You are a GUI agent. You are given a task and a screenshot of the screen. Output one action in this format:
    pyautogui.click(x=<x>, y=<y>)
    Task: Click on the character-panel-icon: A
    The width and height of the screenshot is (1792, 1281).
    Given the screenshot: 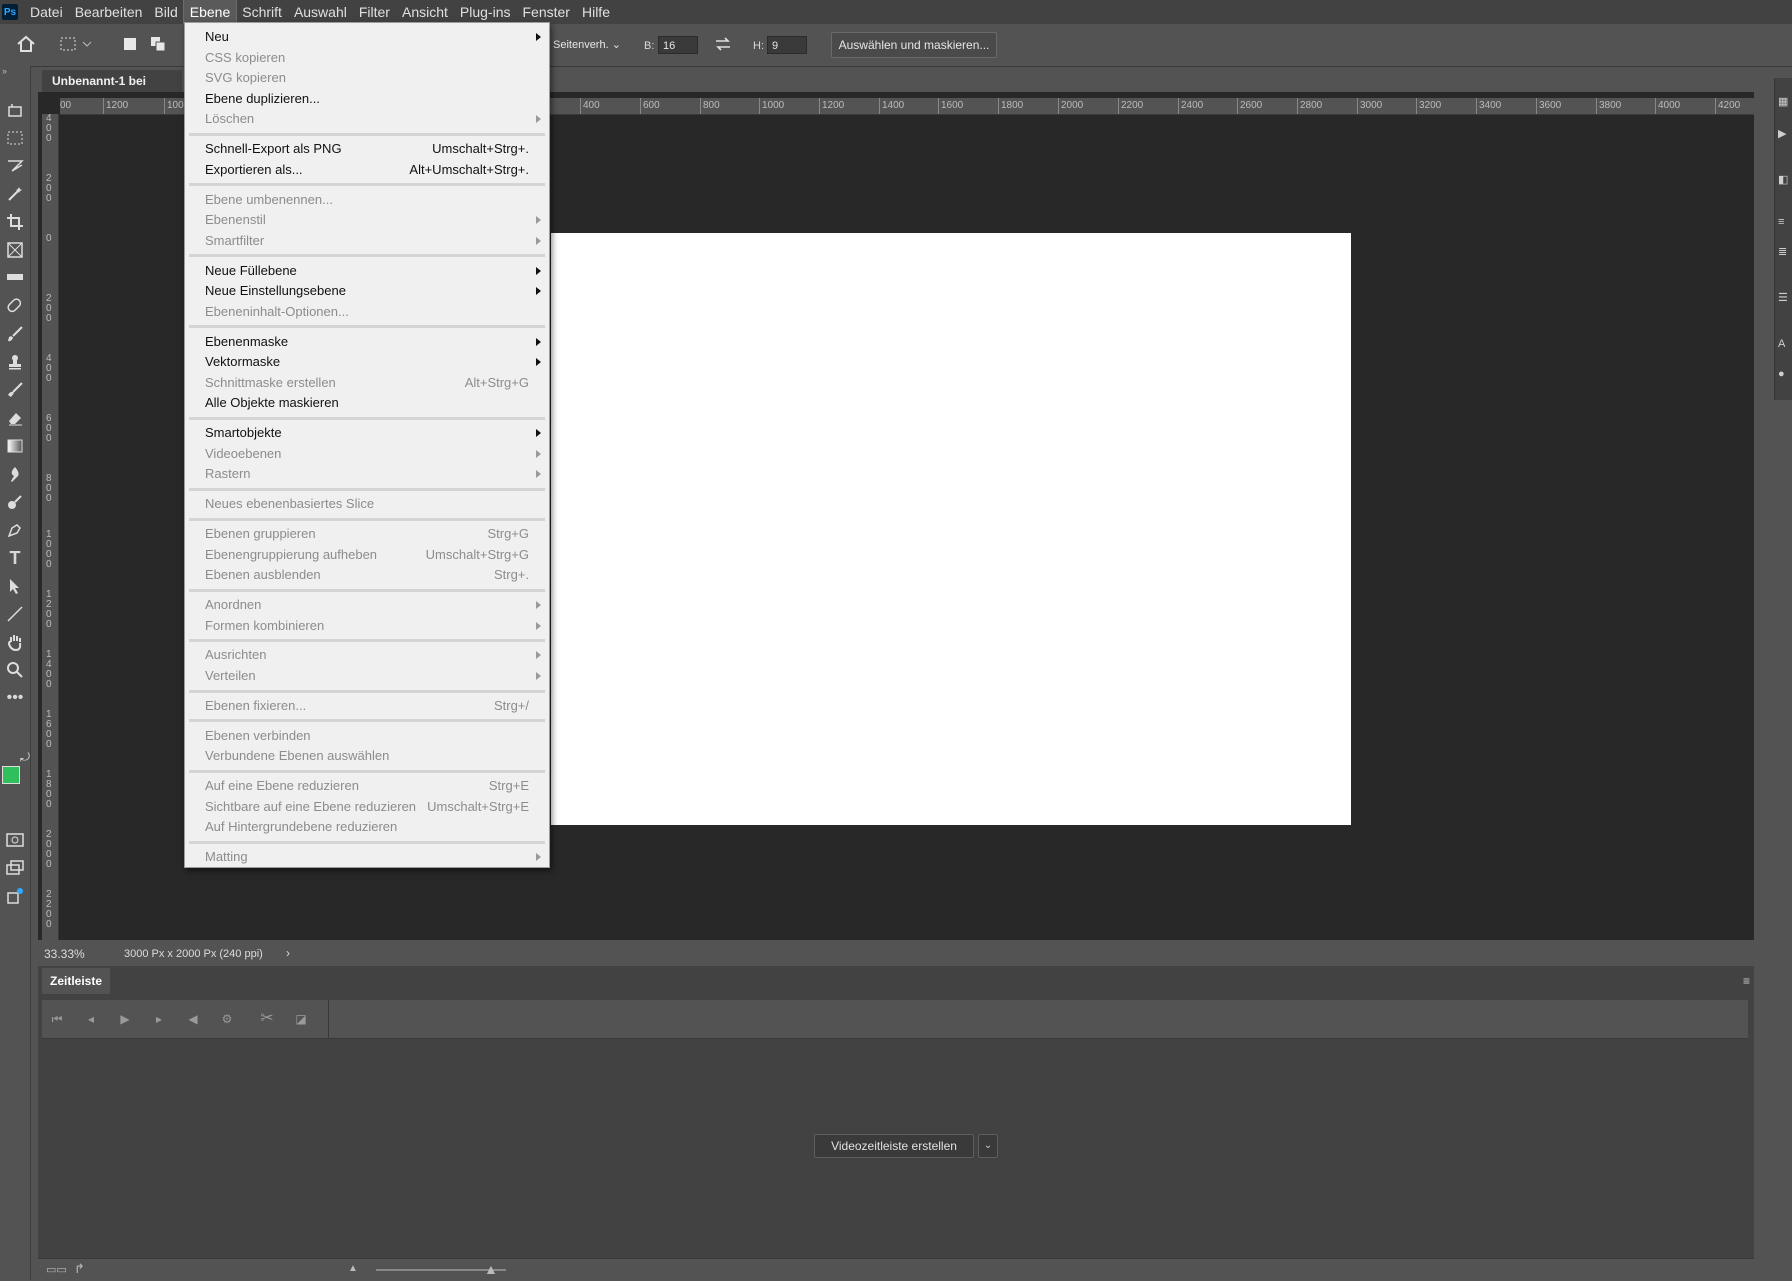 What is the action you would take?
    pyautogui.click(x=1784, y=344)
    